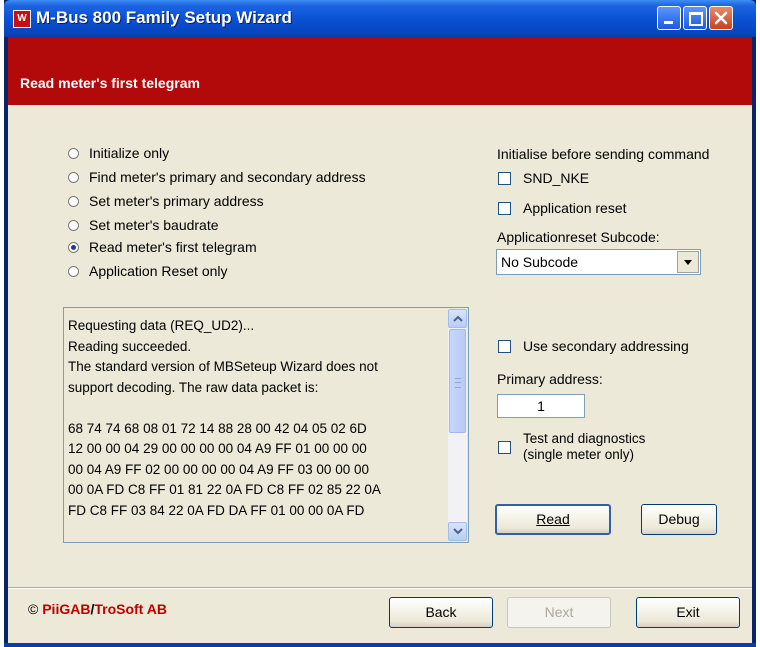  I want to click on application-reset-checkbox: Application reset, so click(562, 208).